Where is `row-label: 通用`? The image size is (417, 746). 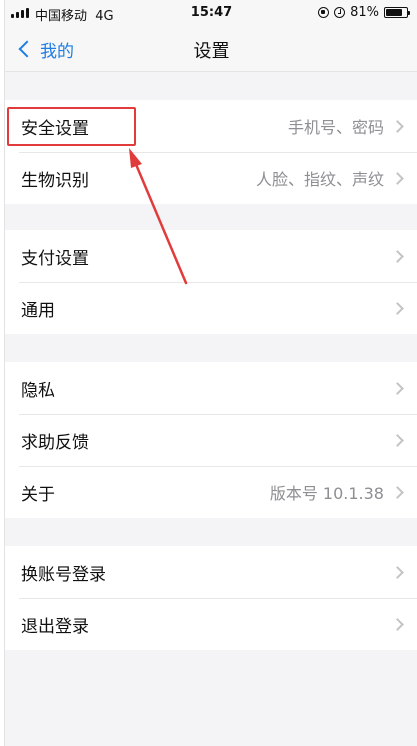
row-label: 通用 is located at coordinates (38, 310).